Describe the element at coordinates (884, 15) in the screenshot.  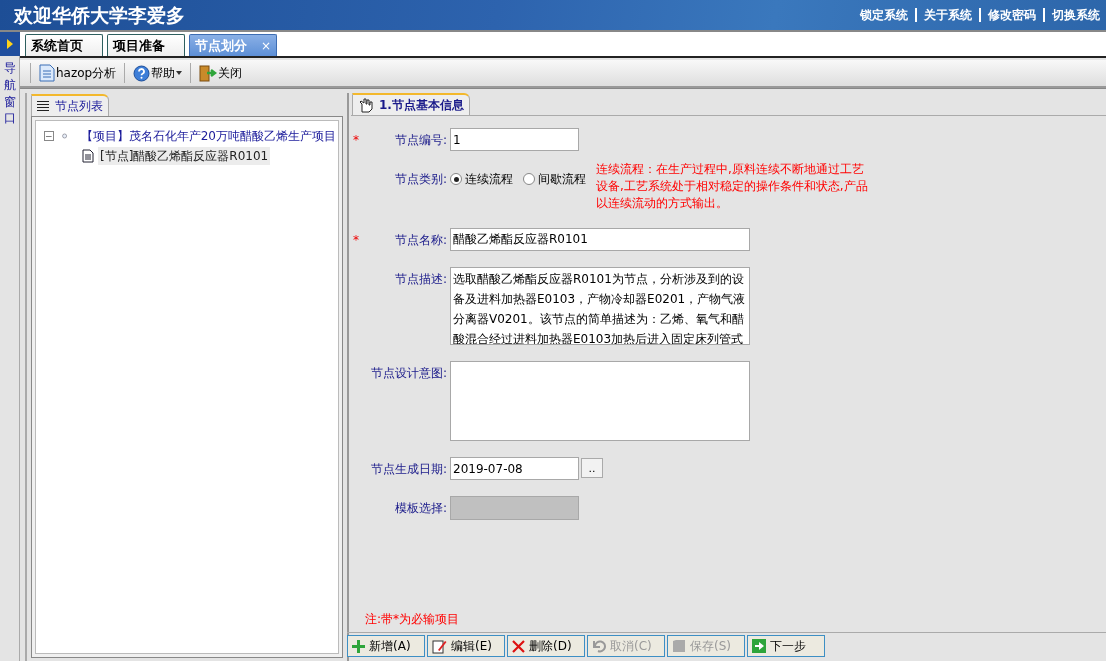
I see `header-link: 锁定系统` at that location.